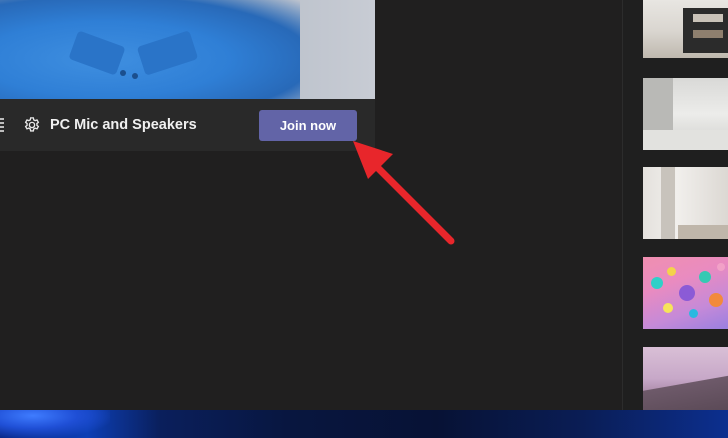  What do you see at coordinates (123, 125) in the screenshot?
I see `audio-device-label: PC Mic and Speakers` at bounding box center [123, 125].